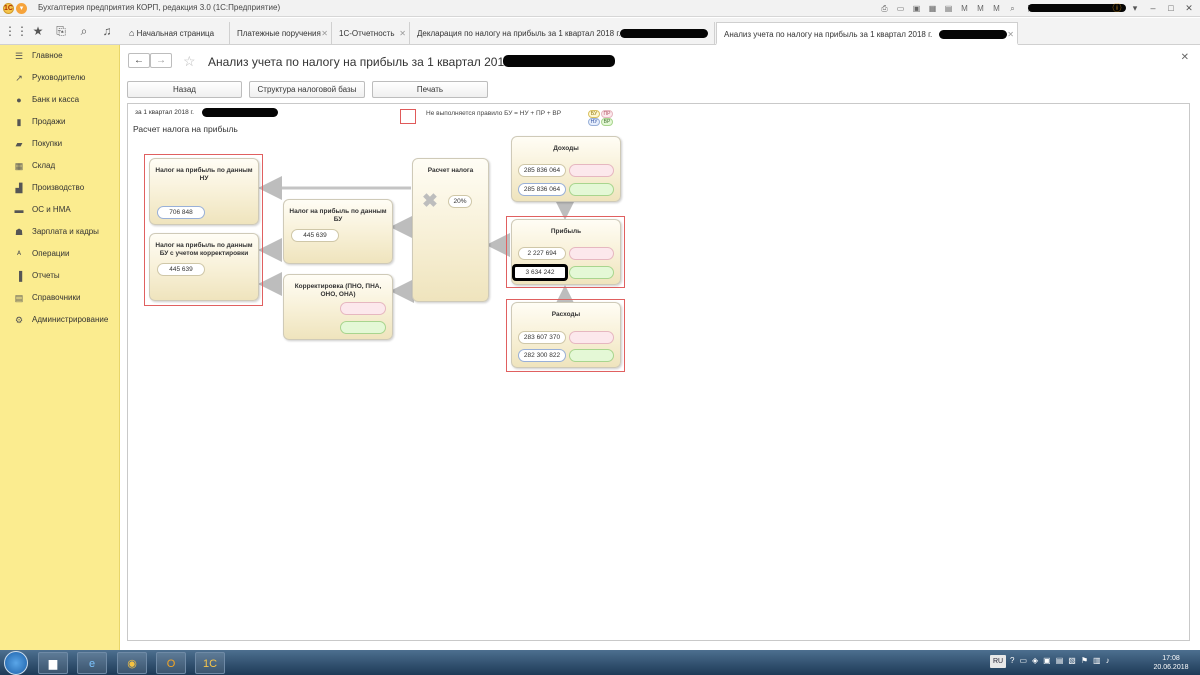  What do you see at coordinates (591, 253) in the screenshot?
I see `profit-pr-pill` at bounding box center [591, 253].